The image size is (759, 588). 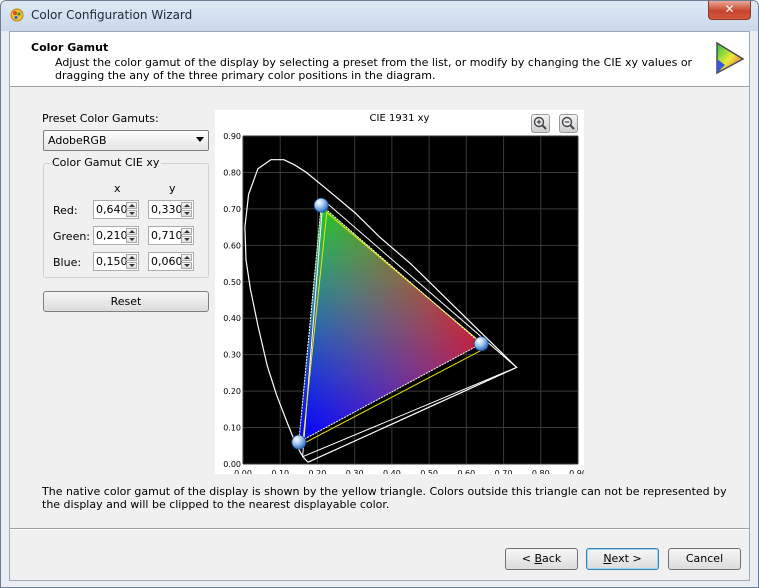 I want to click on back-button: < Back, so click(x=541, y=559).